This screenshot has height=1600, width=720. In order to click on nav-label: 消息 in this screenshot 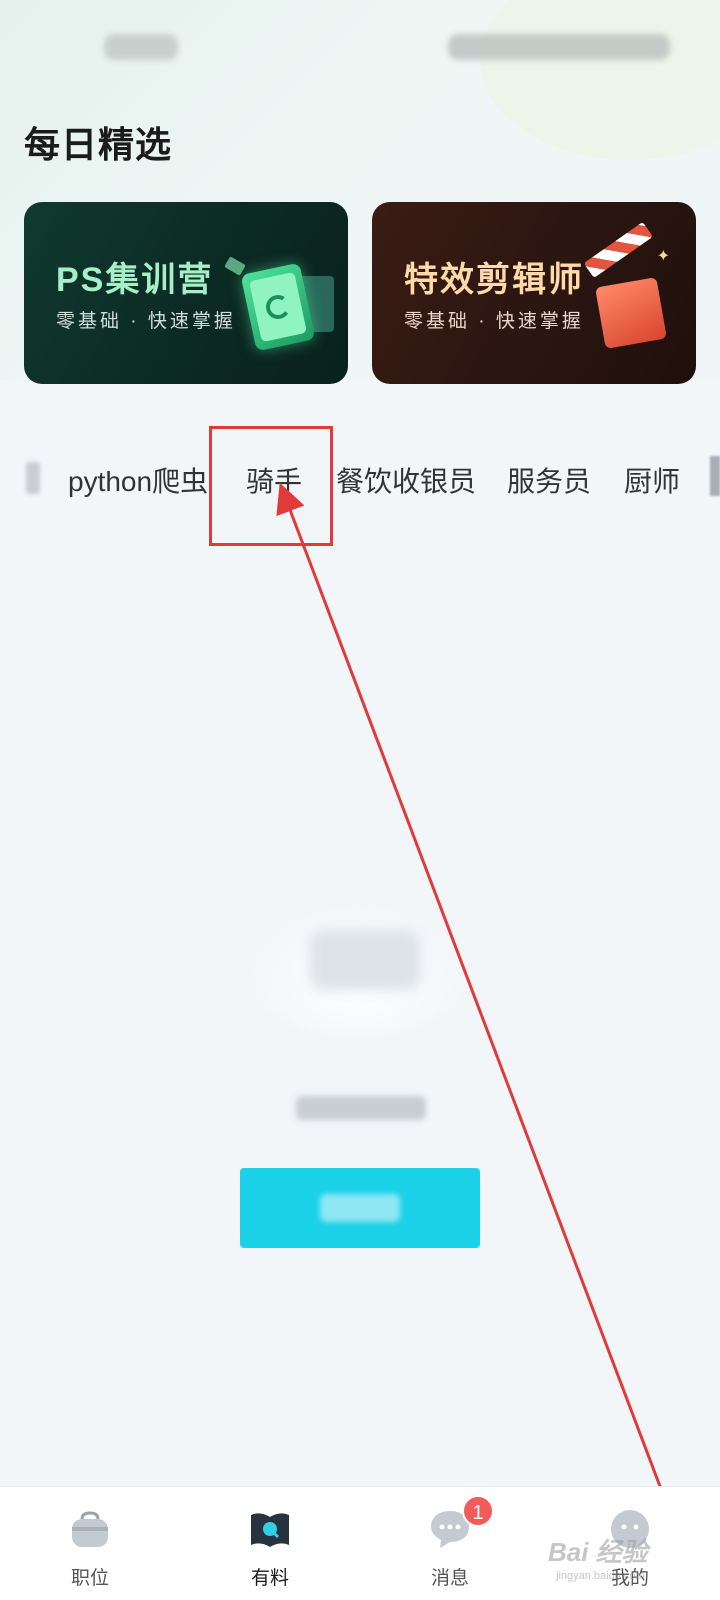, I will do `click(449, 1578)`.